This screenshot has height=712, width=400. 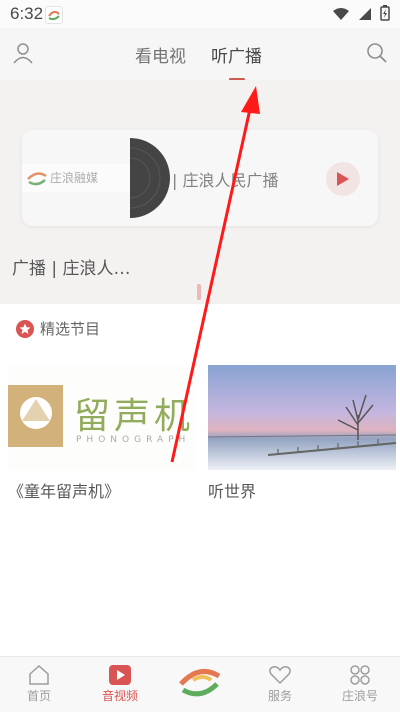 I want to click on home-icon, so click(x=39, y=675).